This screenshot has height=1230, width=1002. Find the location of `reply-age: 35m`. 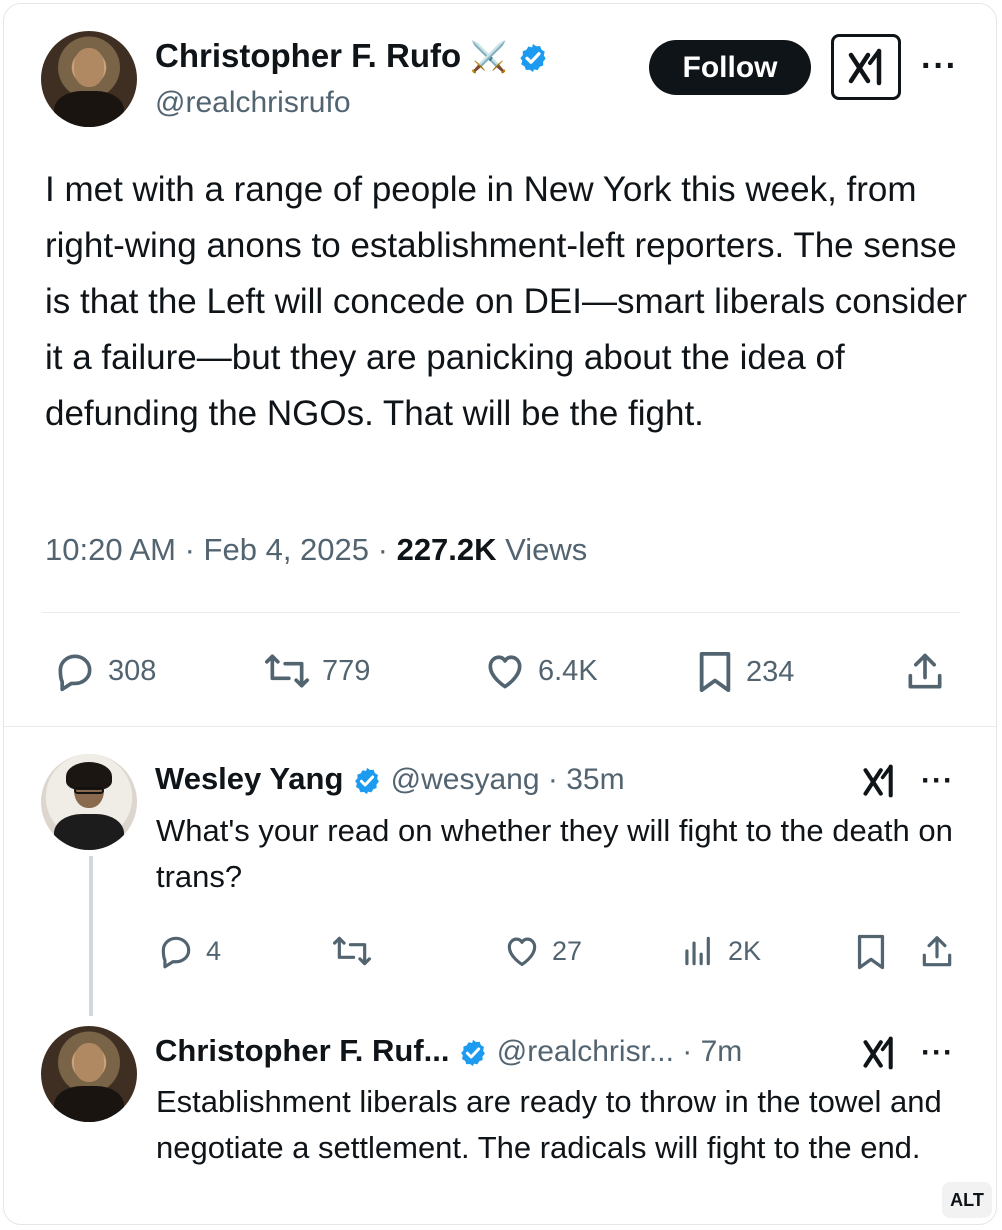

reply-age: 35m is located at coordinates (595, 779).